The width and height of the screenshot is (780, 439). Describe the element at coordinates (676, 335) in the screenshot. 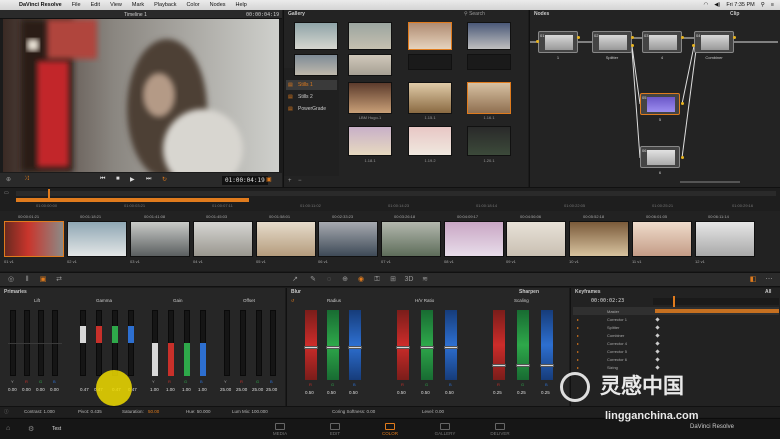

I see `keyframe-row: ▸ Combiner` at that location.